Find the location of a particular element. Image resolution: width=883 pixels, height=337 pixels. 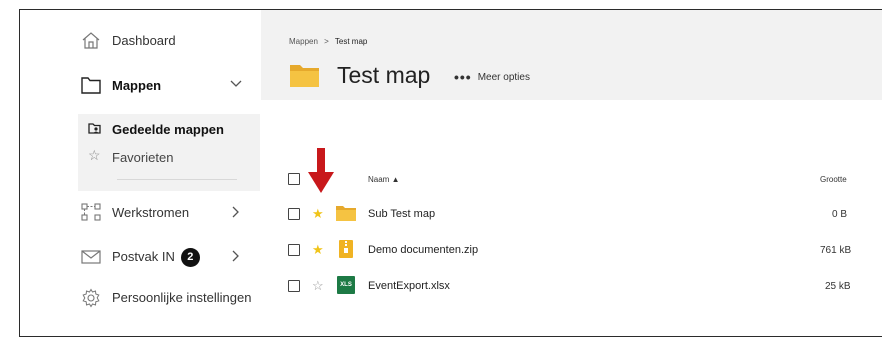

row-name: Sub Test map is located at coordinates (401, 214).